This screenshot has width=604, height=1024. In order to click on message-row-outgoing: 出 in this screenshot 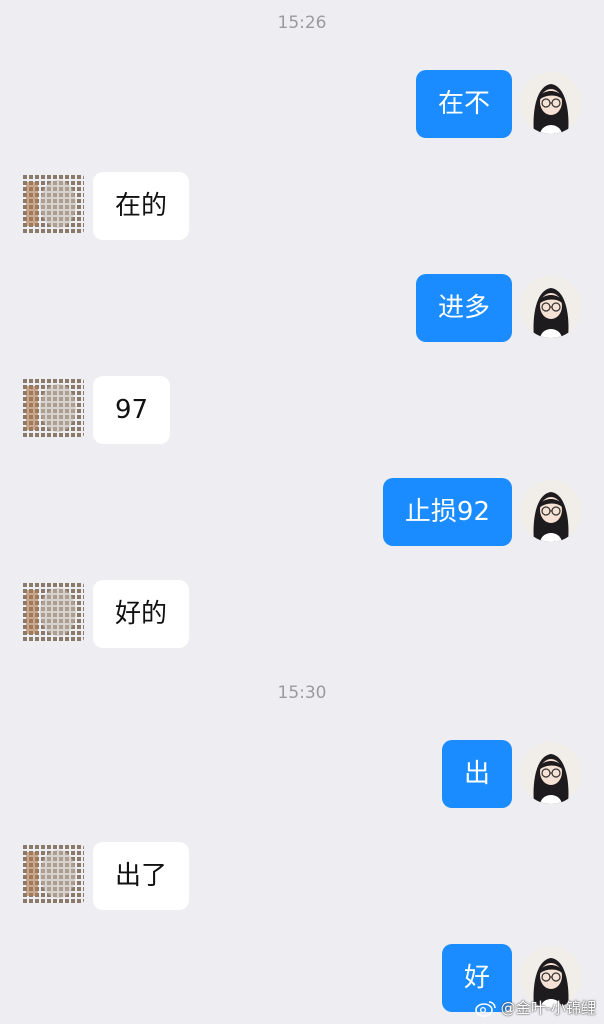, I will do `click(302, 774)`.